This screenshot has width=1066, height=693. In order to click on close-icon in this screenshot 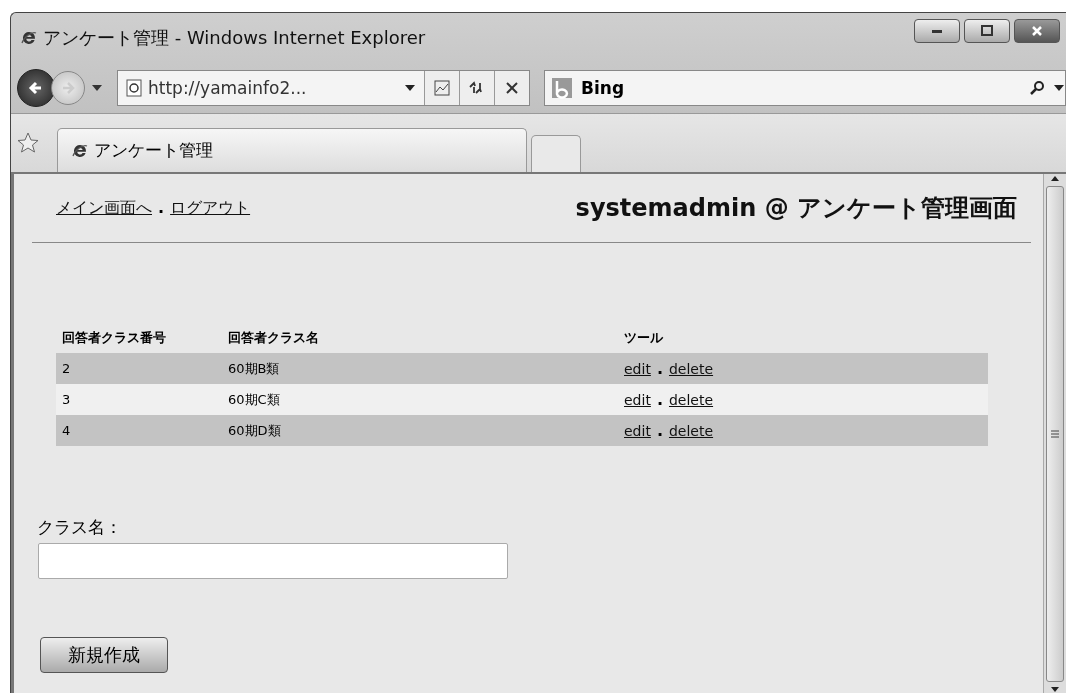, I will do `click(1037, 31)`.